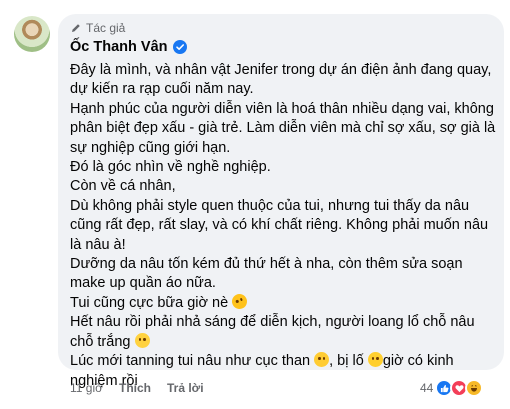 The image size is (510, 409). What do you see at coordinates (190, 361) in the screenshot?
I see `comment-line-text: Lúc mới tanning tui nâu như cục than` at bounding box center [190, 361].